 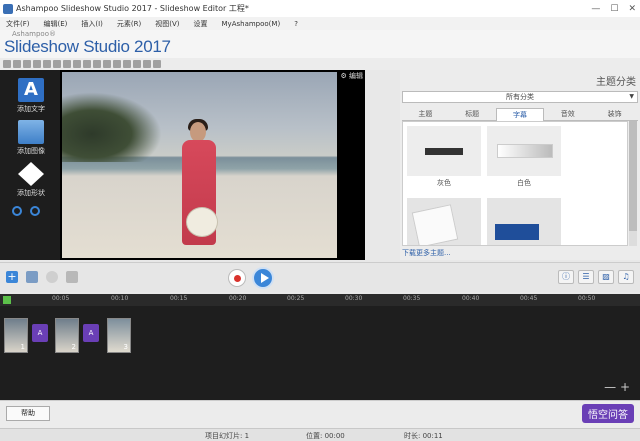 What do you see at coordinates (614, 114) in the screenshot?
I see `tab-decor: 装饰` at bounding box center [614, 114].